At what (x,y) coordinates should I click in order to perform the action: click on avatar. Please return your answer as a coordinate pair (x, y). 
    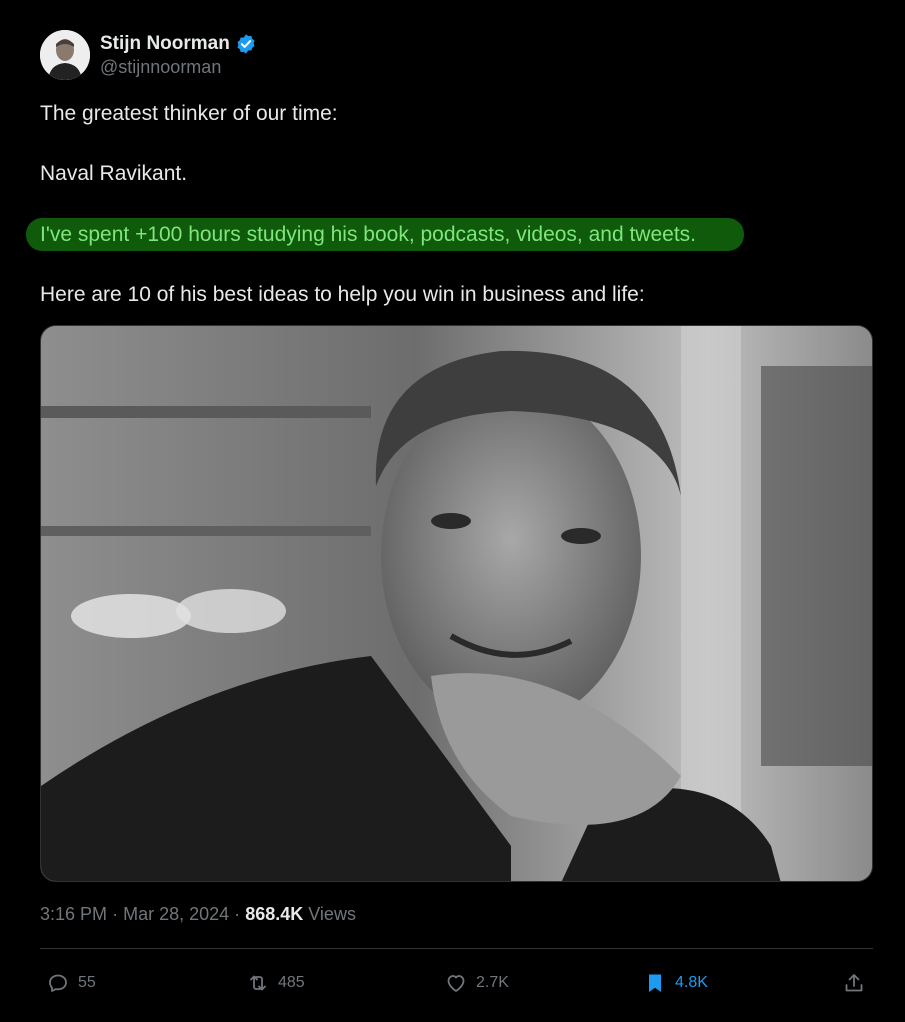
    Looking at the image, I should click on (65, 55).